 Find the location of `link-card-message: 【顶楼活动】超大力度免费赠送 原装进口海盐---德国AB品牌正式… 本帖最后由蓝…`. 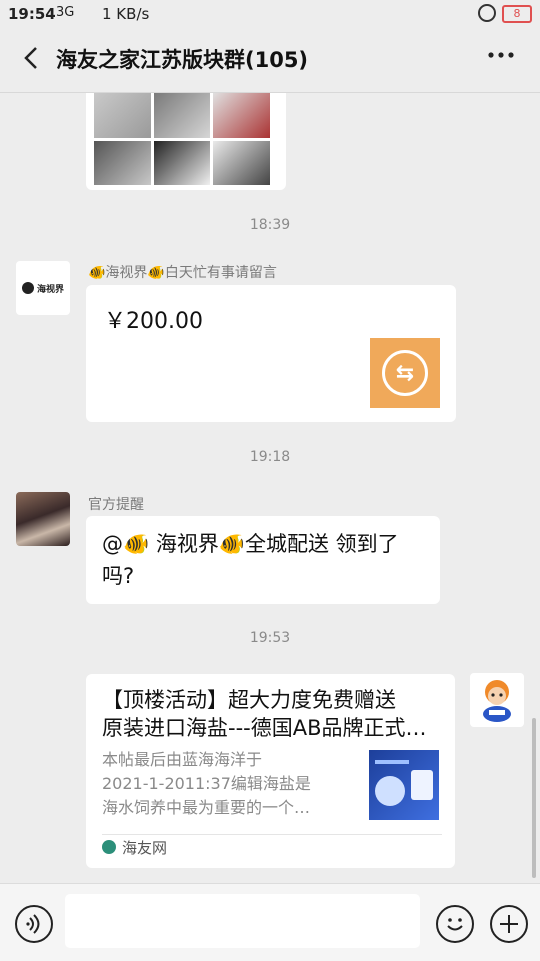

link-card-message: 【顶楼活动】超大力度免费赠送 原装进口海盐---德国AB品牌正式… 本帖最后由蓝… is located at coordinates (270, 771).